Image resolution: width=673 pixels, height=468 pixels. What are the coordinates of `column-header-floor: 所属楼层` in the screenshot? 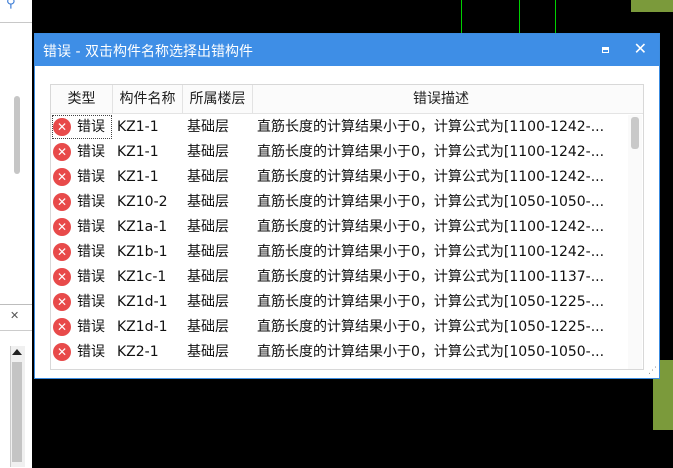 It's located at (218, 99).